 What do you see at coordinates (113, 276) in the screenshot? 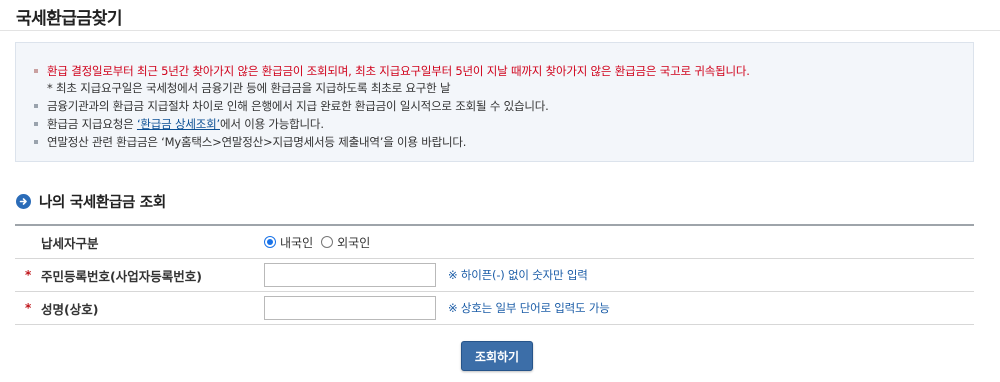
I see `id-number-label: * 주민등록번호(사업자등록번호)` at bounding box center [113, 276].